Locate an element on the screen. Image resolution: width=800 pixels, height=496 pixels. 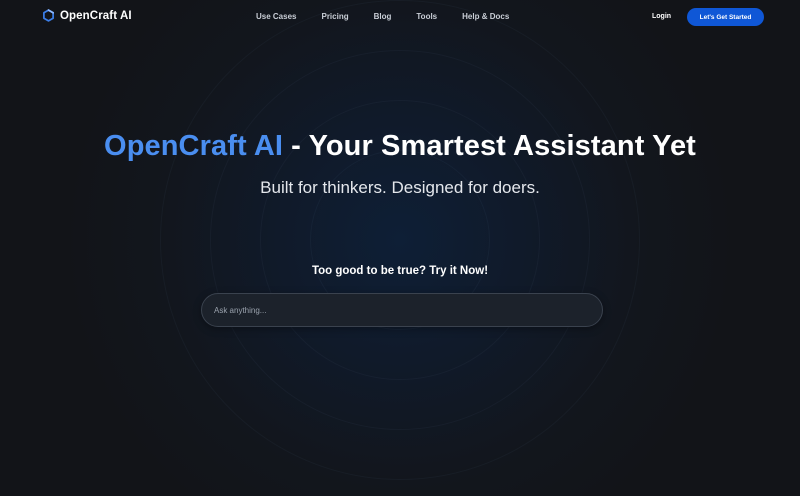
ask-input-container is located at coordinates (402, 310).